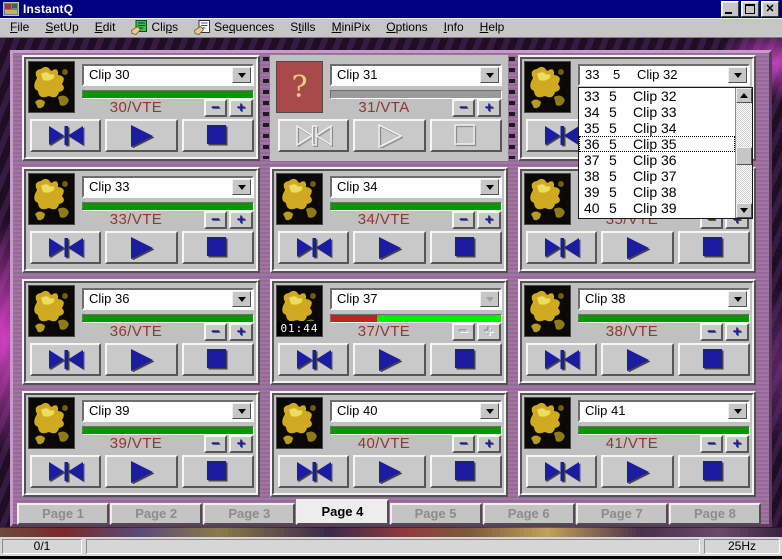 This screenshot has height=559, width=782. Describe the element at coordinates (454, 27) in the screenshot. I see `menu-item-info: Info` at that location.